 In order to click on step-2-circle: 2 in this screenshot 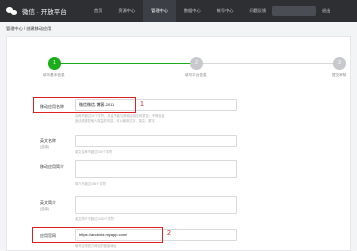, I will do `click(196, 63)`.